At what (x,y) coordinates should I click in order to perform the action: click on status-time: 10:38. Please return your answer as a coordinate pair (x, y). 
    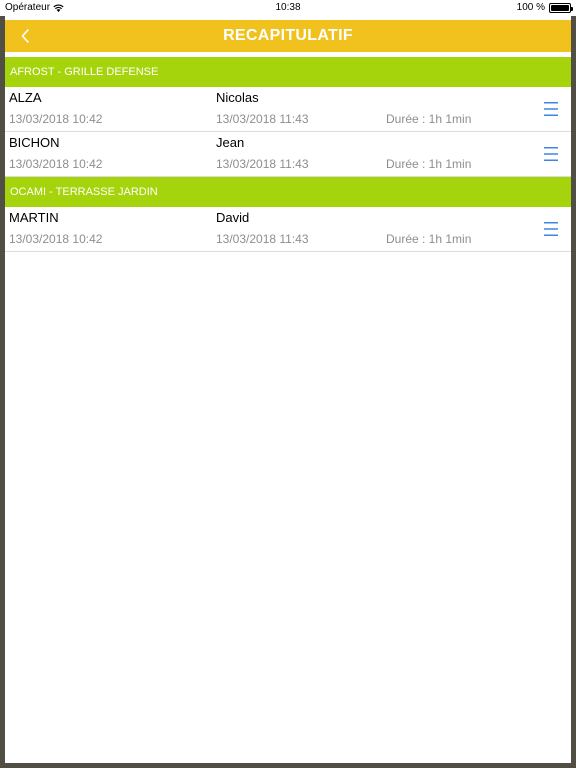
    Looking at the image, I should click on (288, 7).